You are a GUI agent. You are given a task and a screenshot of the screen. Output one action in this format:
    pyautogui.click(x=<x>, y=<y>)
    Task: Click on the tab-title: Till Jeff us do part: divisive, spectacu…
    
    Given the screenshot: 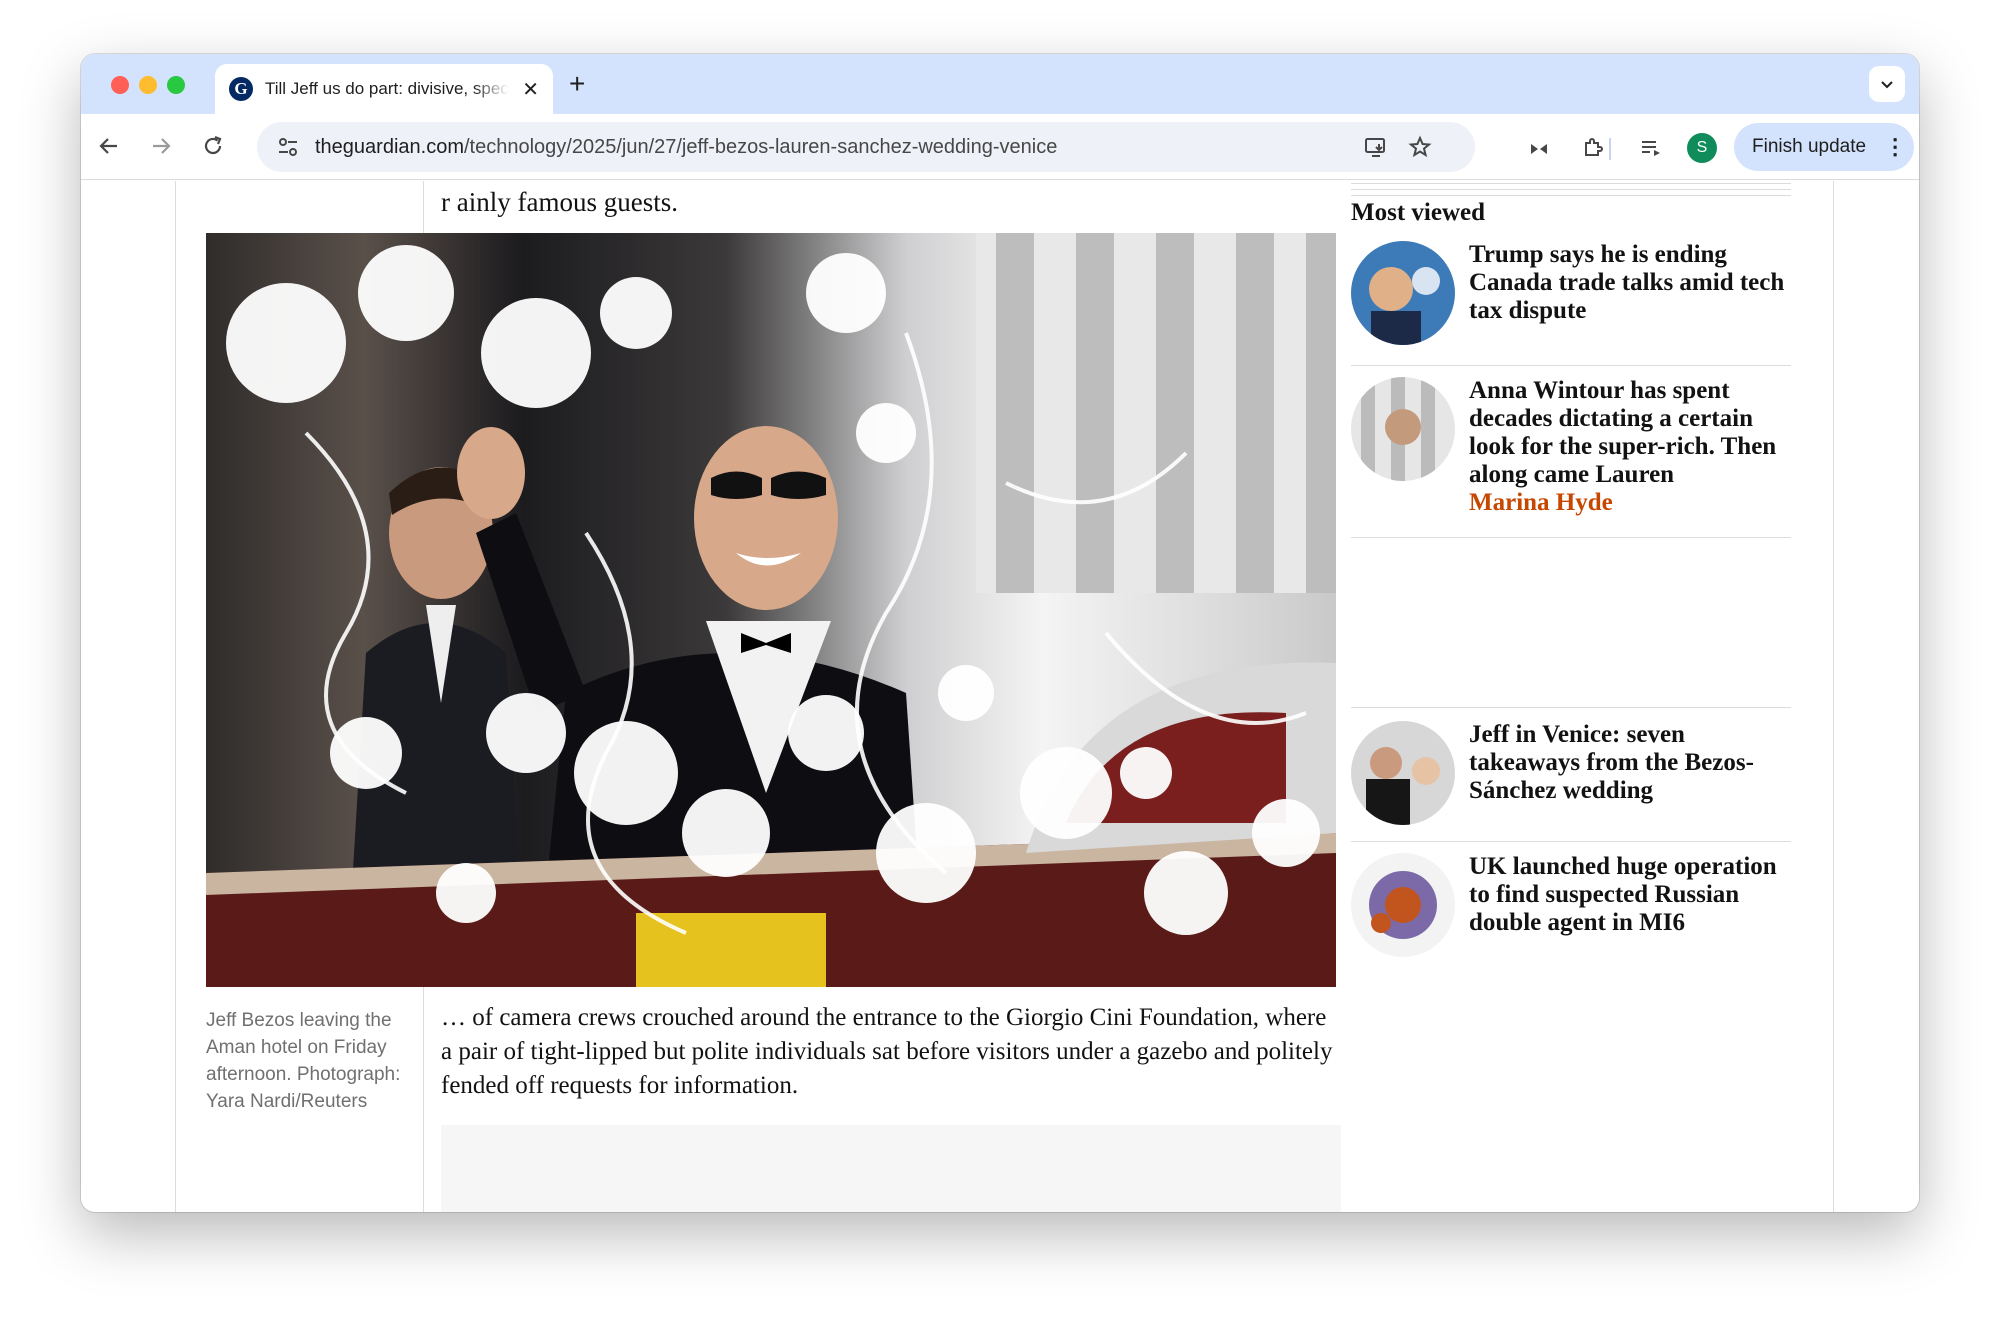 What is the action you would take?
    pyautogui.click(x=387, y=88)
    